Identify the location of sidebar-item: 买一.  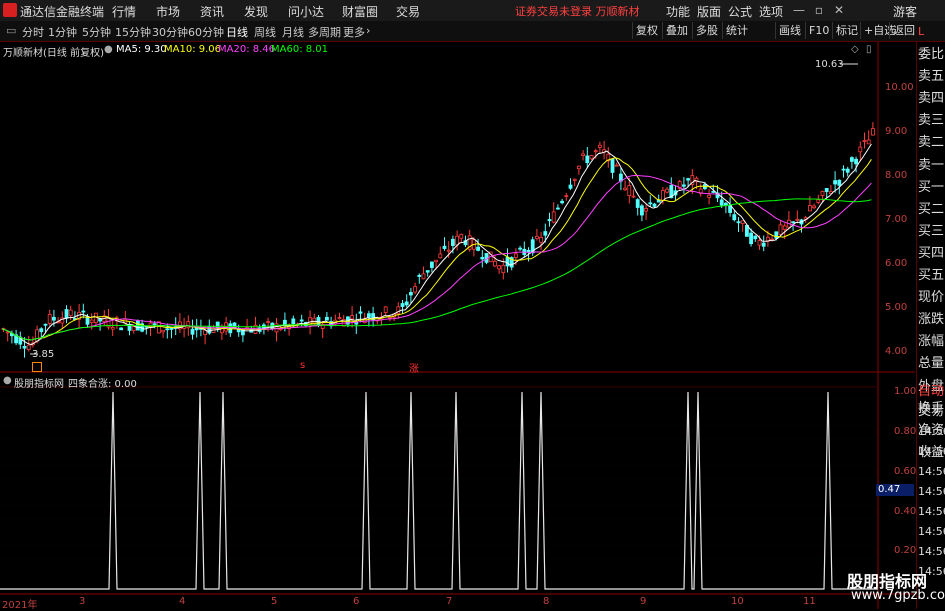
(931, 188).